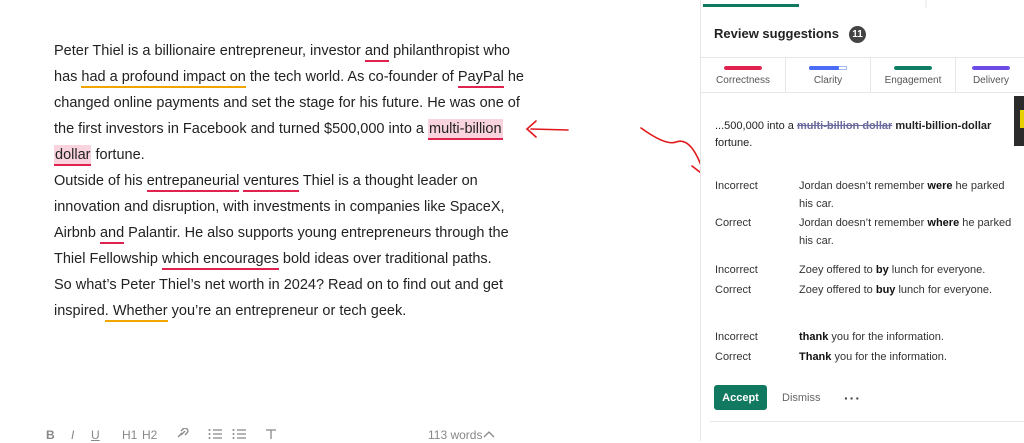  I want to click on tab-correctness: Correctness, so click(743, 75).